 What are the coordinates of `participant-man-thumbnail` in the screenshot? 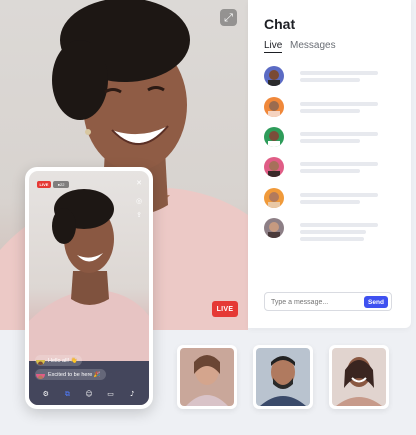 It's located at (283, 377).